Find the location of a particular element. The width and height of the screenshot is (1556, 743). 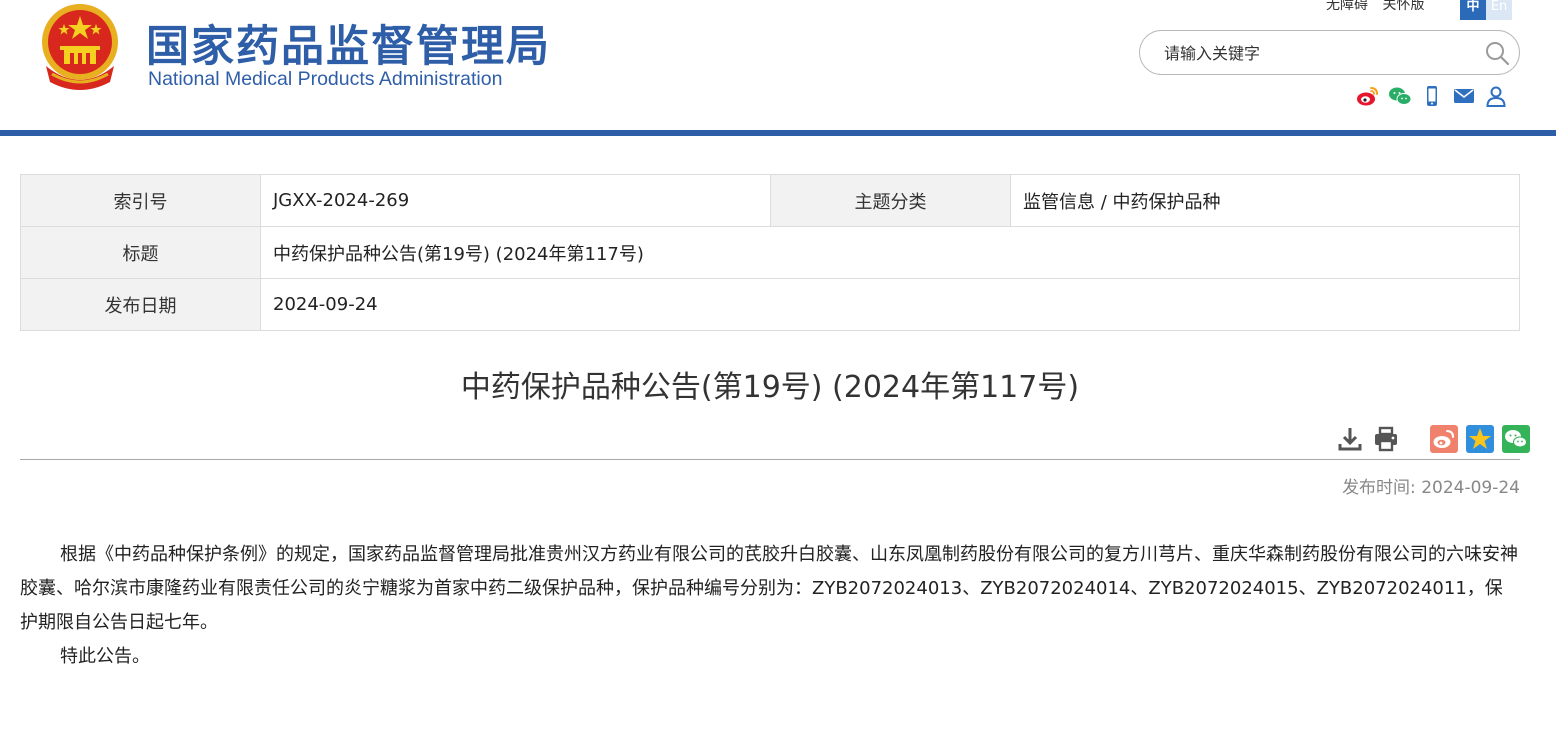

publish-time-label: 发布时间: is located at coordinates (1379, 488).